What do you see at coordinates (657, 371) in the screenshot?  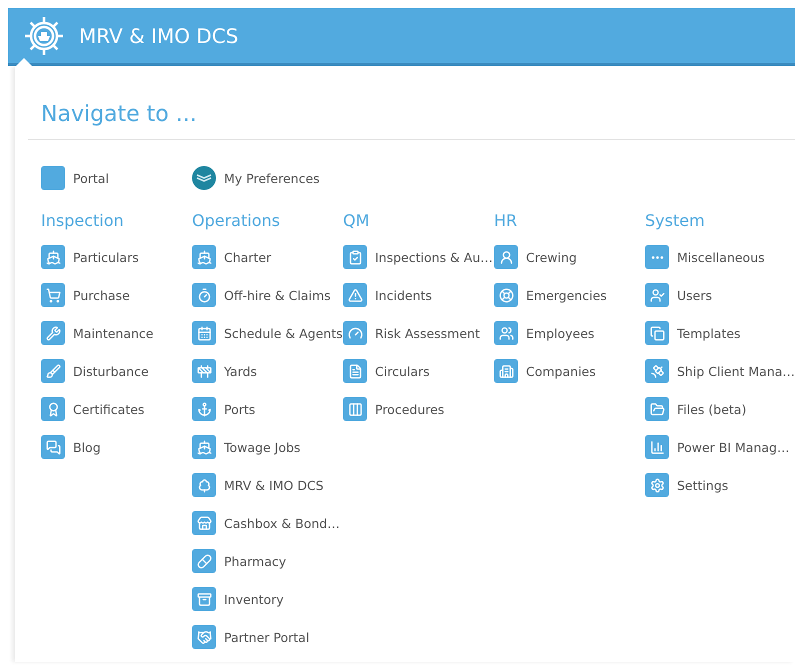 I see `satellite-icon` at bounding box center [657, 371].